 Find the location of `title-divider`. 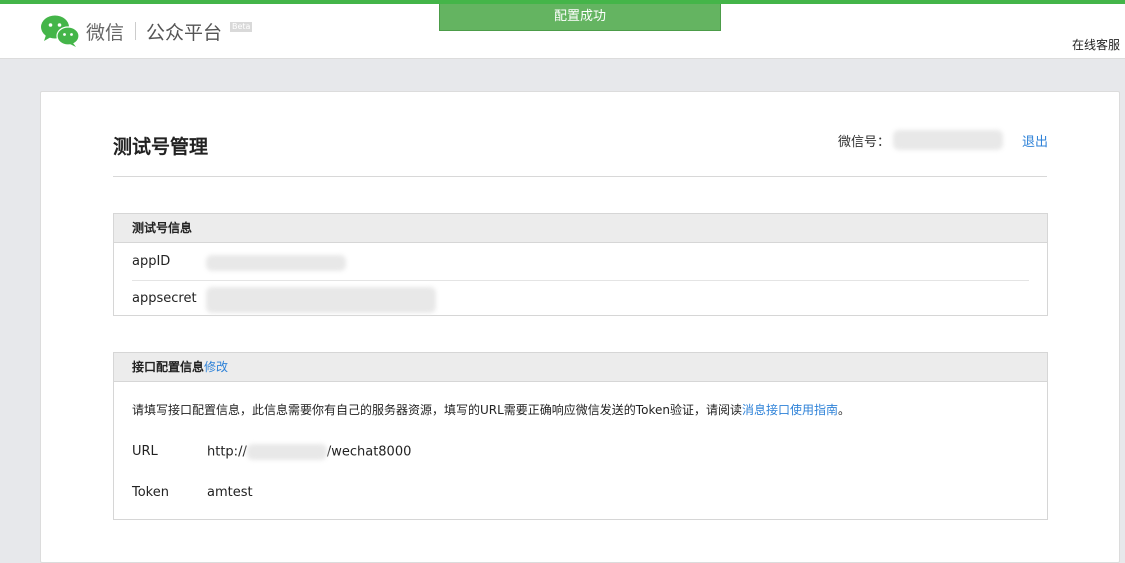

title-divider is located at coordinates (580, 176).